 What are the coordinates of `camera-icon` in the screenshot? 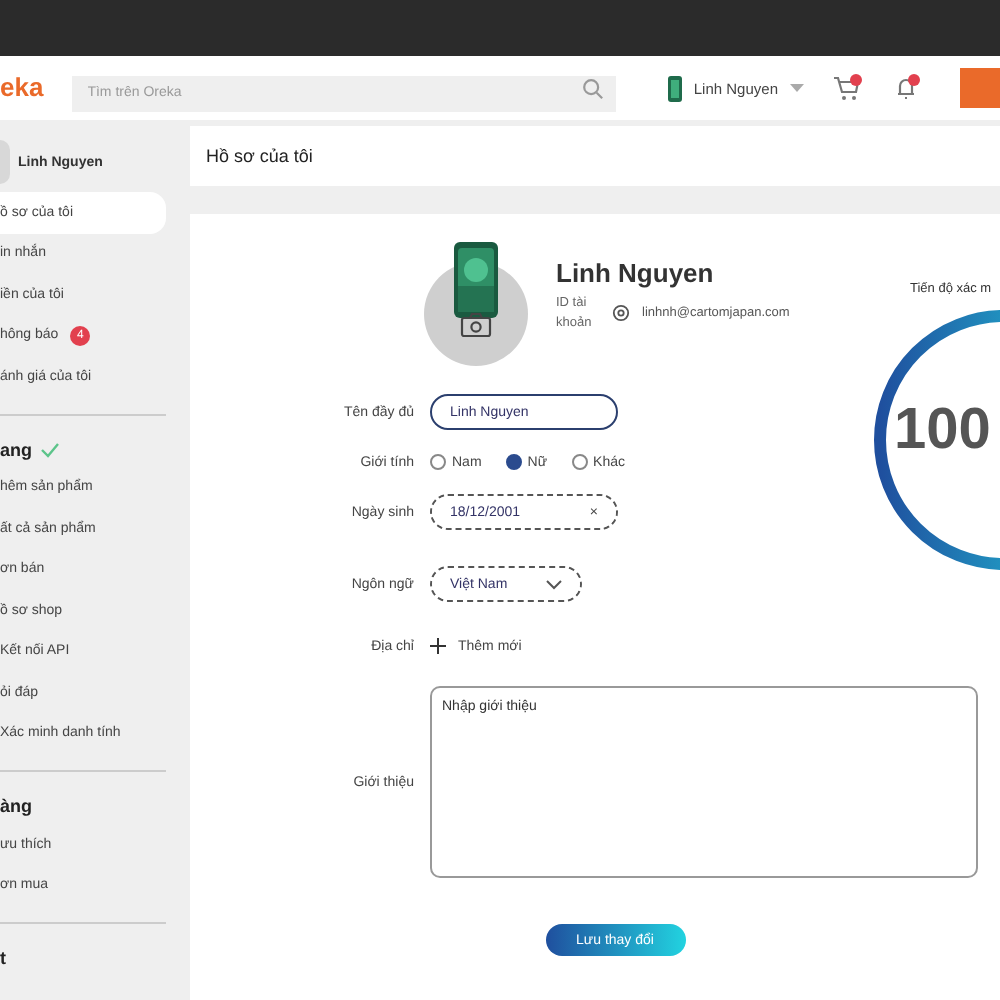 It's located at (476, 325).